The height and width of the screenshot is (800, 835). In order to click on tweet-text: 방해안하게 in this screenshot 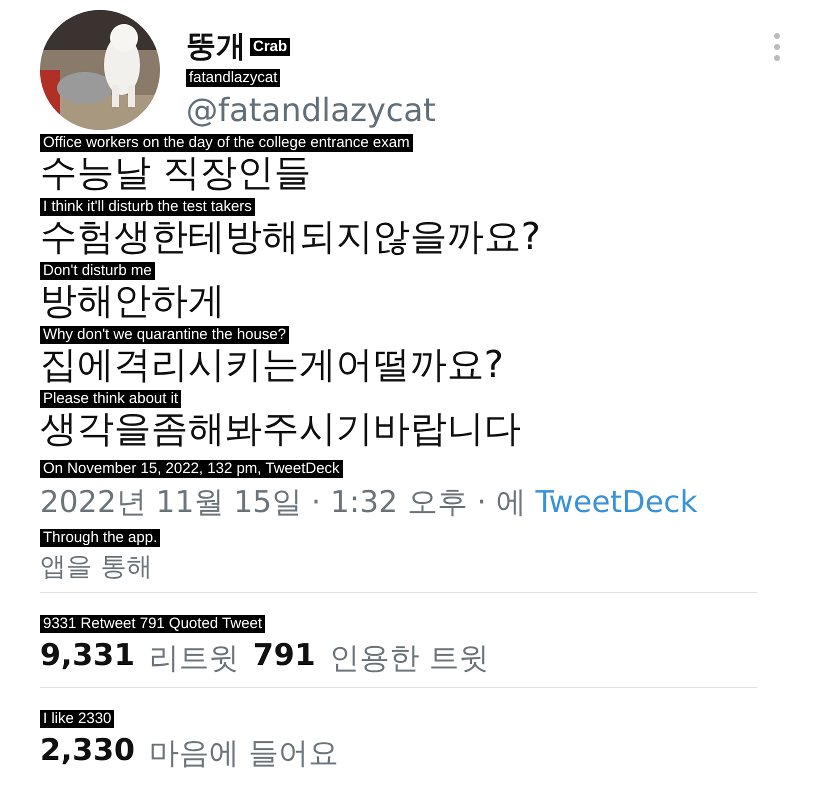, I will do `click(133, 301)`.